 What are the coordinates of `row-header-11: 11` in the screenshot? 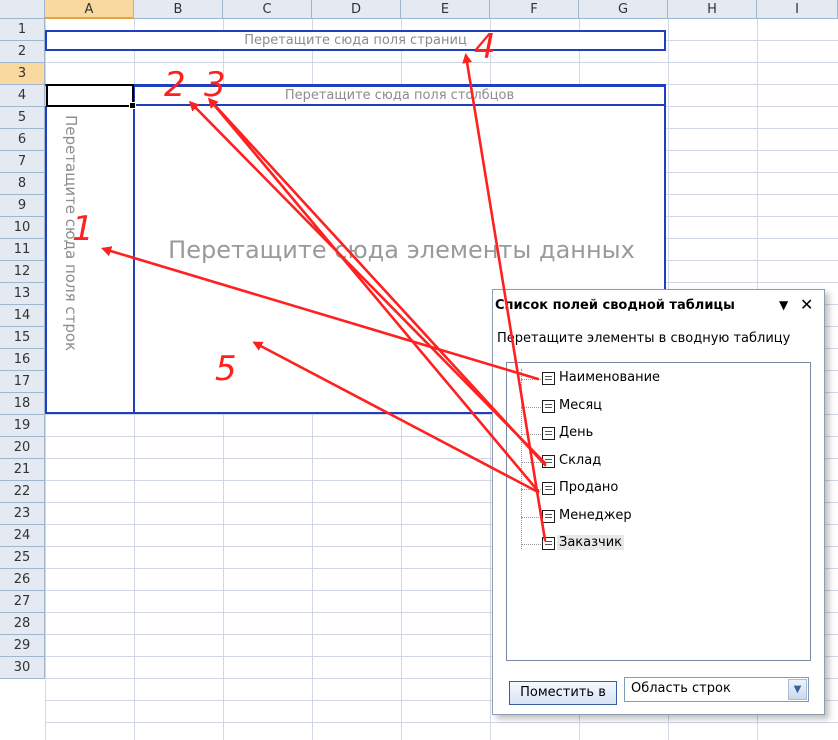 It's located at (22, 250).